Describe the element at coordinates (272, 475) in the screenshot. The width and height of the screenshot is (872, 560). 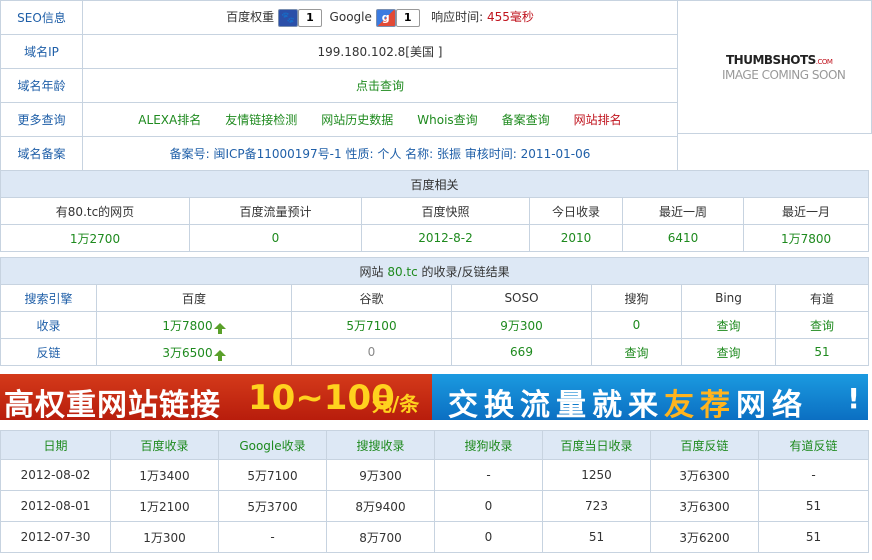
I see `table-cell: 5万7100` at that location.